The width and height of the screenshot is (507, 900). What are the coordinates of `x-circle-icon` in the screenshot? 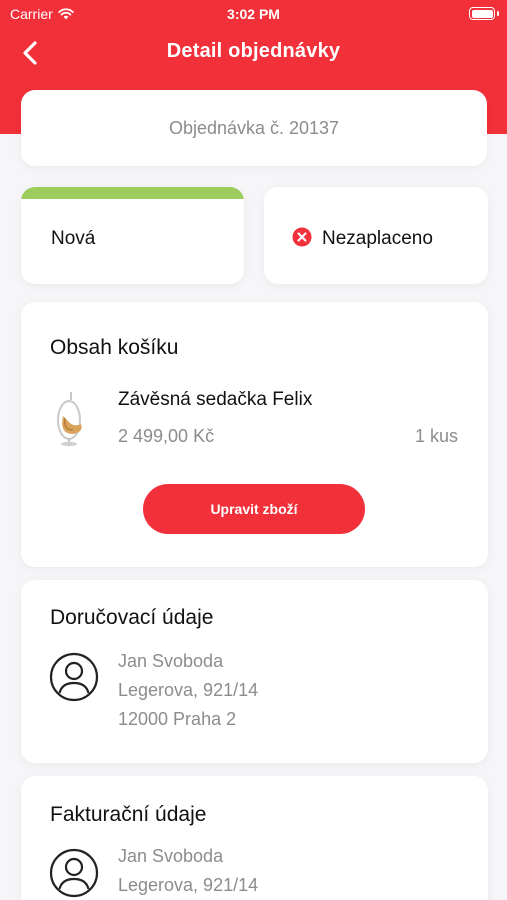 It's located at (302, 237).